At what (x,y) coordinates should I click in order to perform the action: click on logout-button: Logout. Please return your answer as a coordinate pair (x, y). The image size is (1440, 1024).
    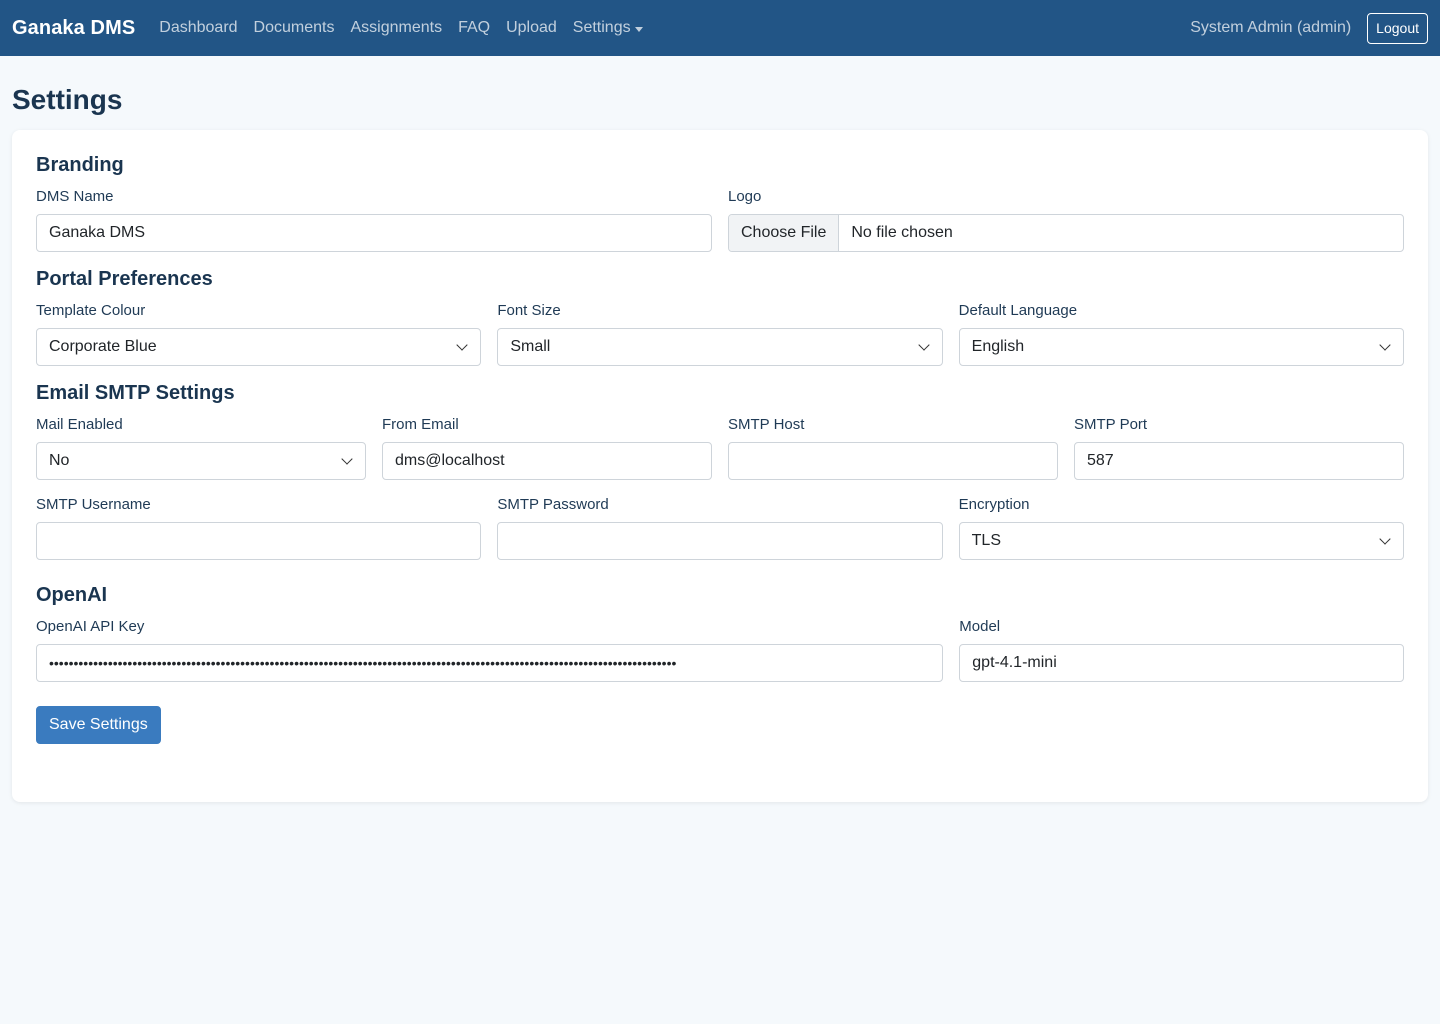
    Looking at the image, I should click on (1397, 28).